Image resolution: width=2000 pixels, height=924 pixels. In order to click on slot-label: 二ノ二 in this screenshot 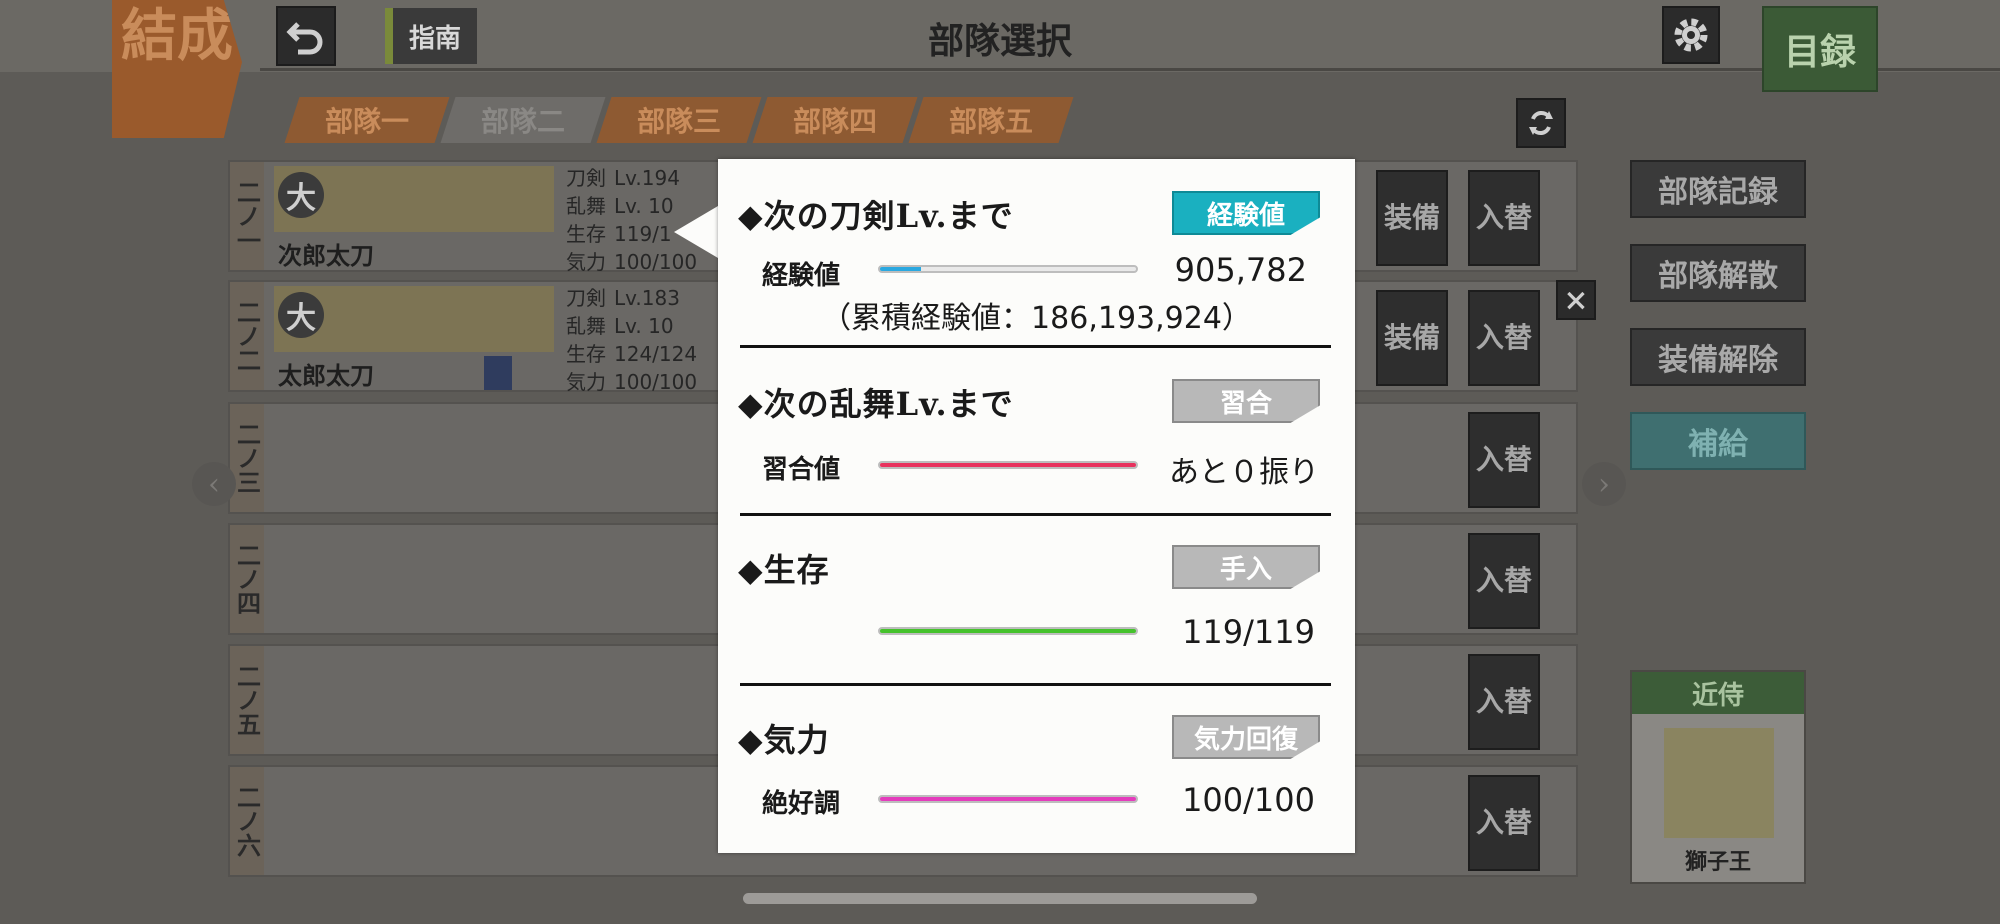, I will do `click(247, 336)`.